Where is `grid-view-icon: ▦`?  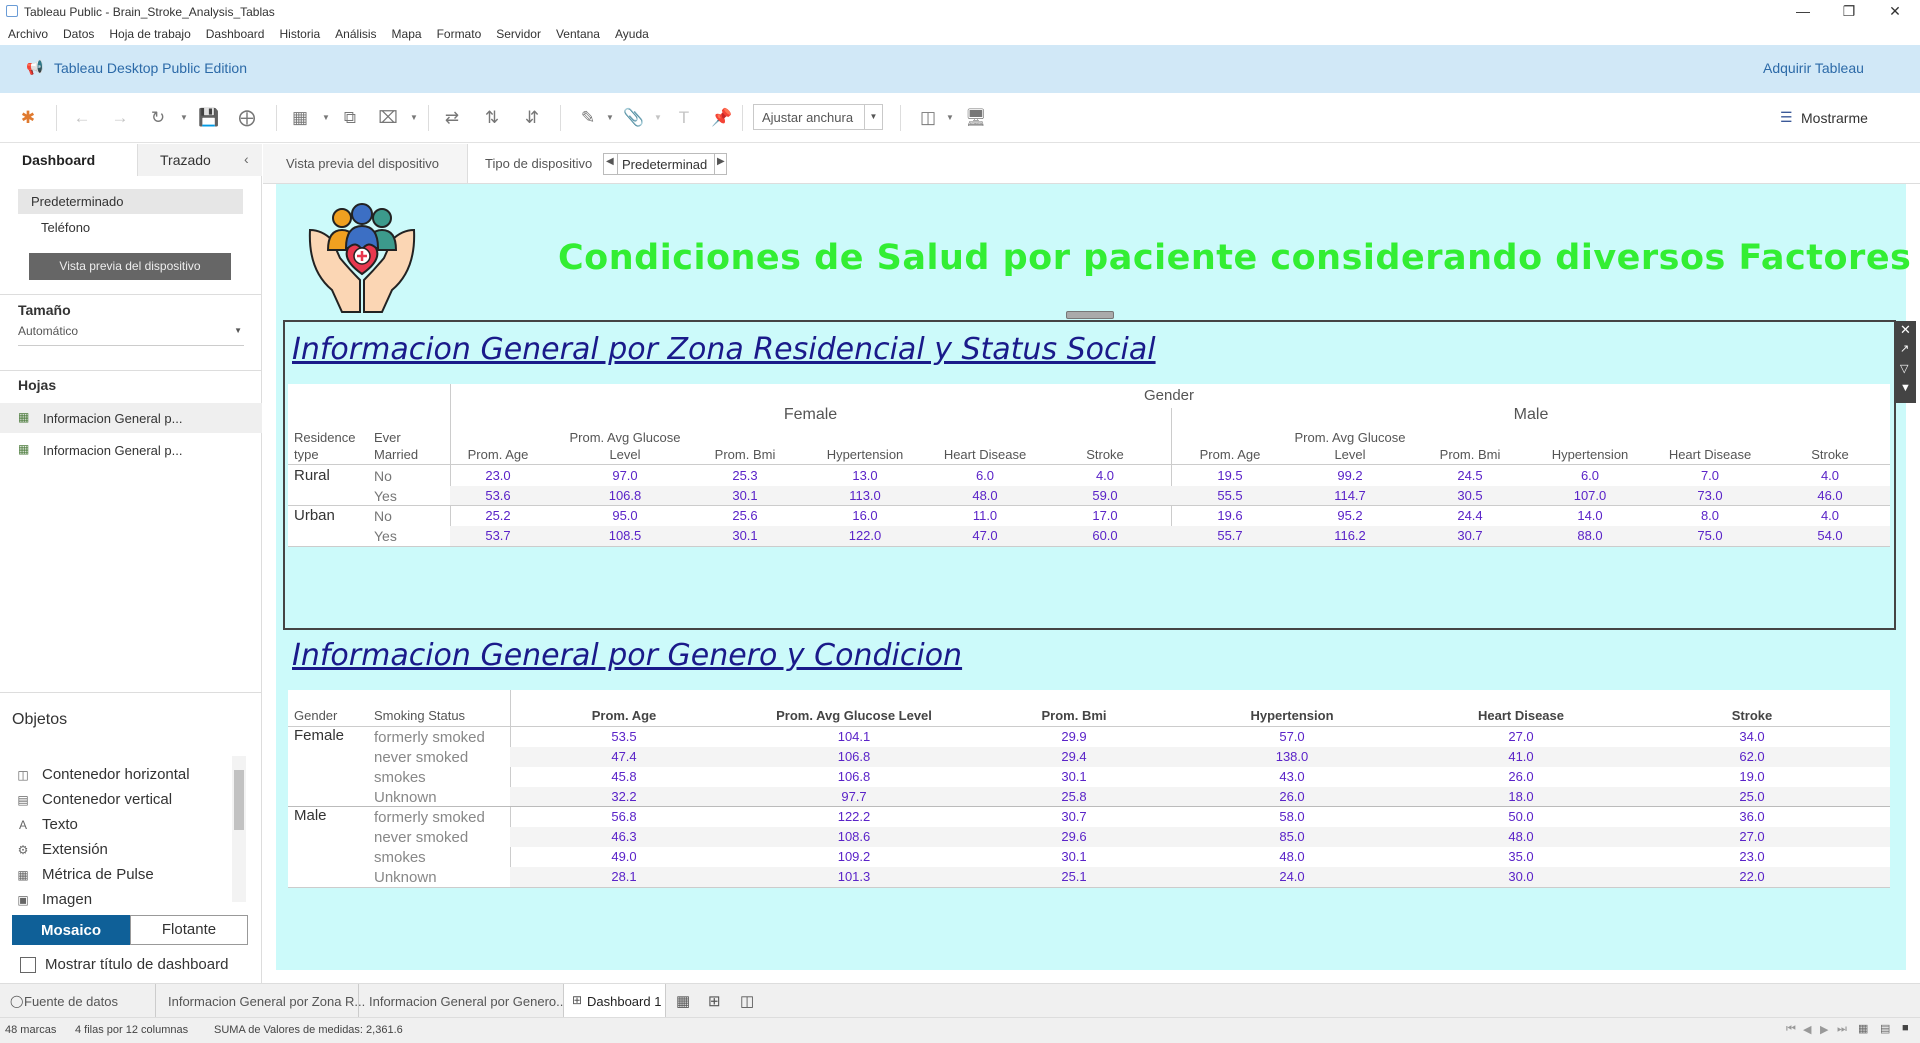 grid-view-icon: ▦ is located at coordinates (1863, 1028).